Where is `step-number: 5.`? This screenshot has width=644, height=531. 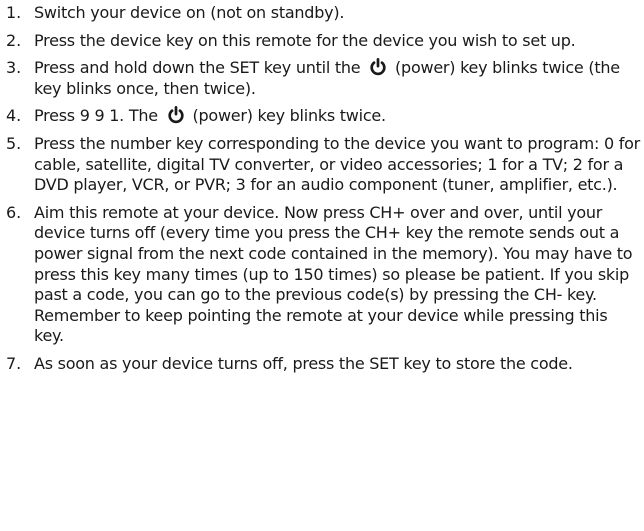 step-number: 5. is located at coordinates (14, 143).